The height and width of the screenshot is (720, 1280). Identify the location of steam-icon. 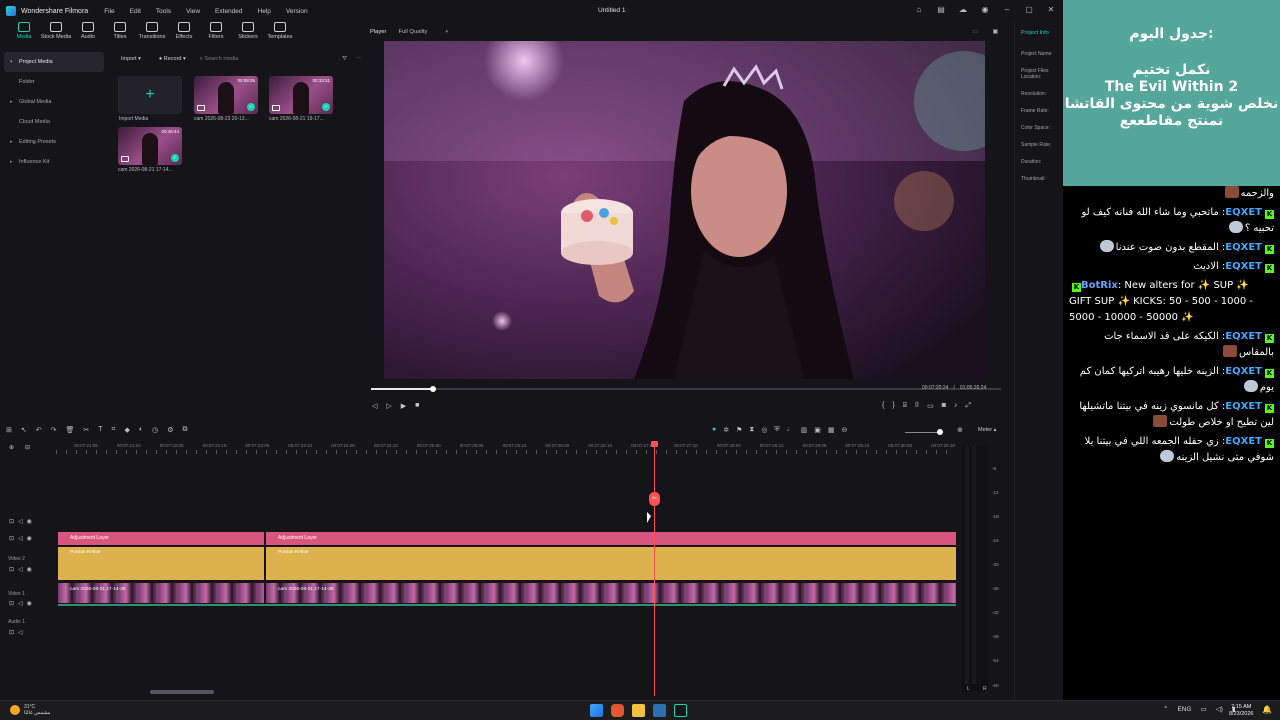
(659, 710).